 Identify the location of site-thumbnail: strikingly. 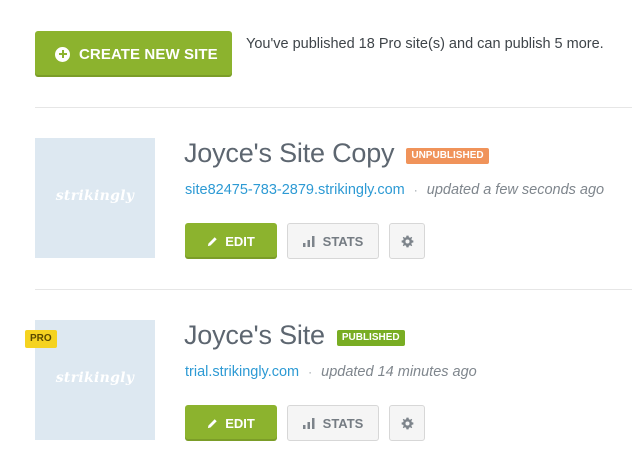
(95, 198).